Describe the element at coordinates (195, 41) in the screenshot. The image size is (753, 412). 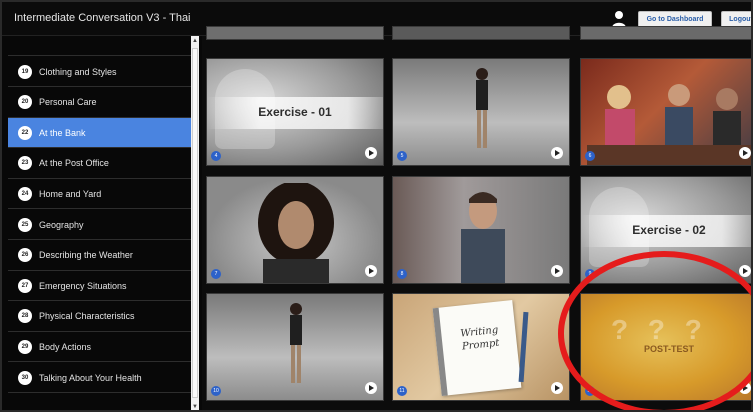
I see `scroll-up-icon: ▲` at that location.